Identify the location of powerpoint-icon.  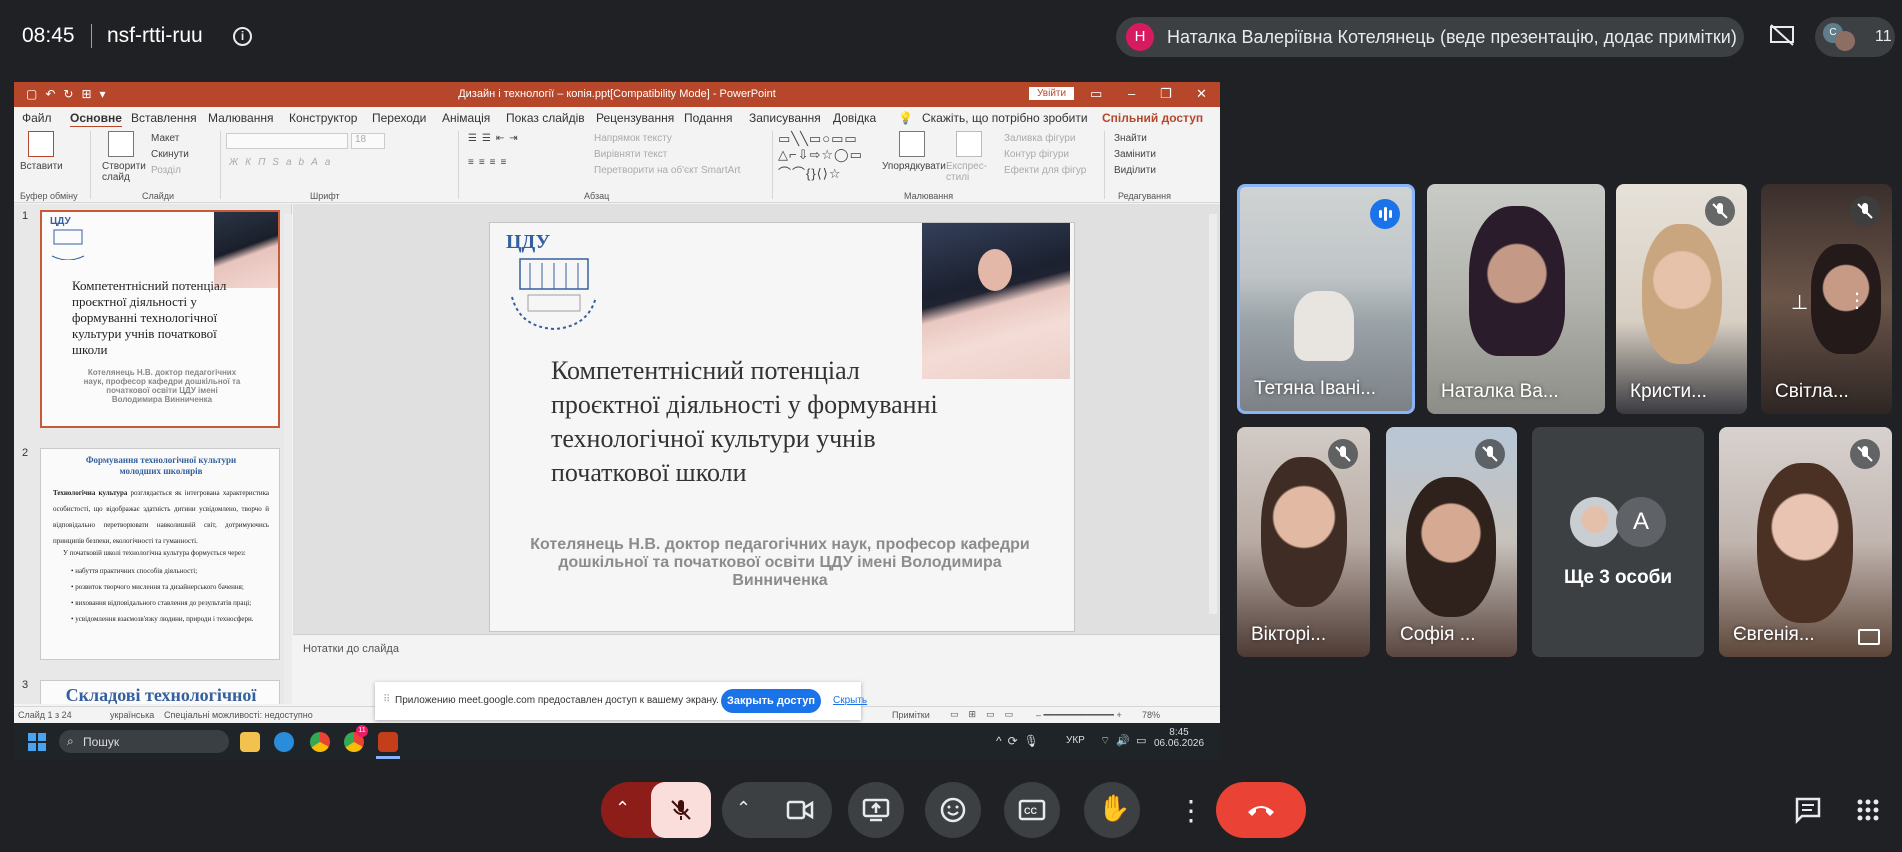
(388, 742).